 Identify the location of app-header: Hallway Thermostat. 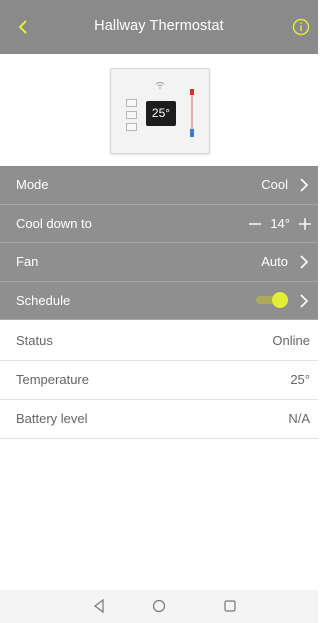
(159, 27).